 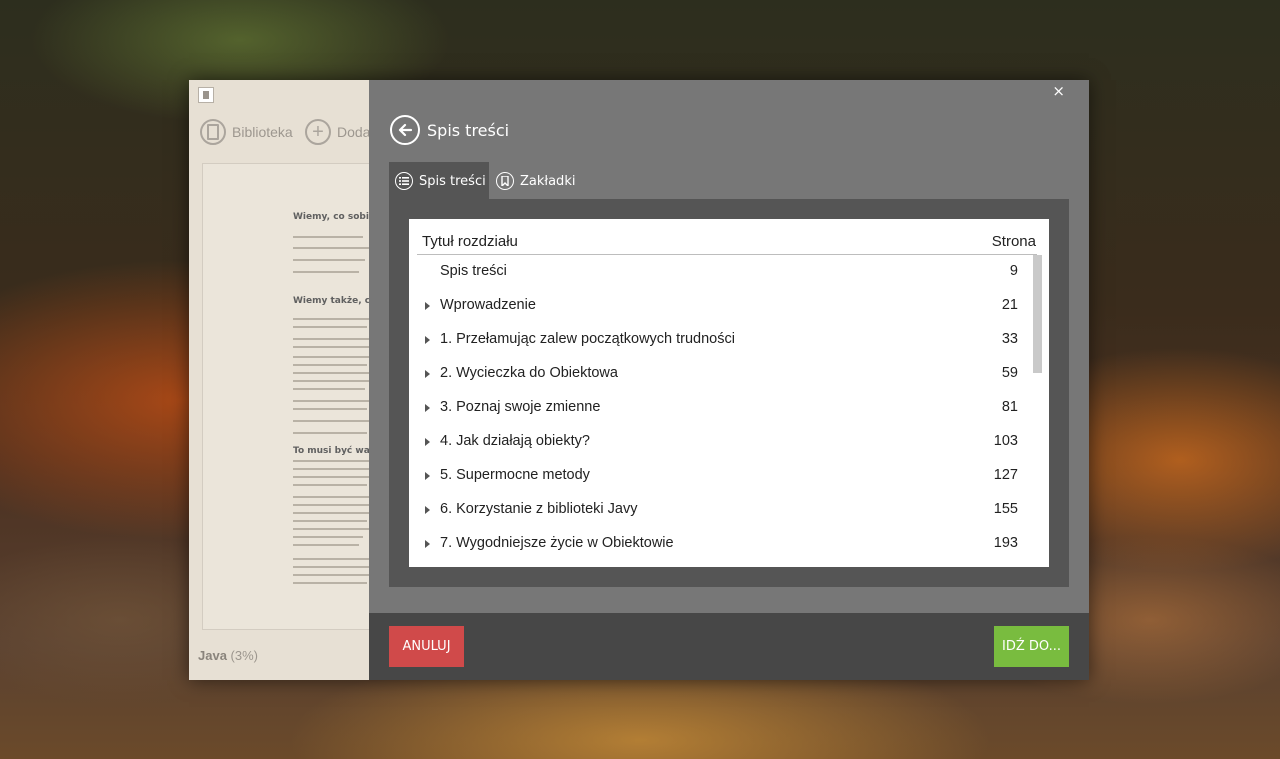 What do you see at coordinates (404, 181) in the screenshot?
I see `list-icon` at bounding box center [404, 181].